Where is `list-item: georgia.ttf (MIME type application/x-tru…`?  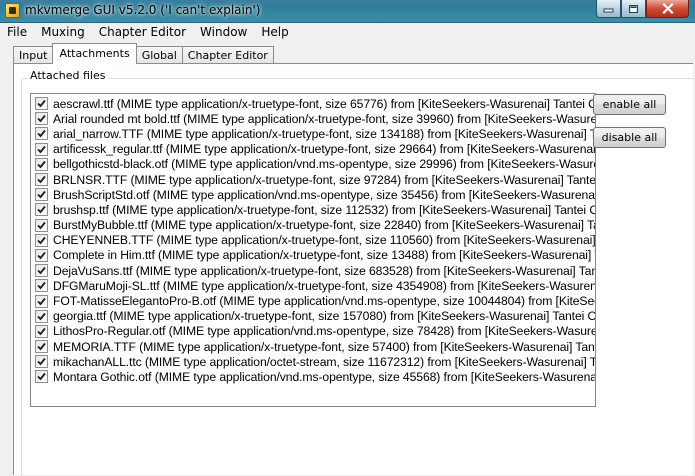 list-item: georgia.ttf (MIME type application/x-tru… is located at coordinates (313, 316).